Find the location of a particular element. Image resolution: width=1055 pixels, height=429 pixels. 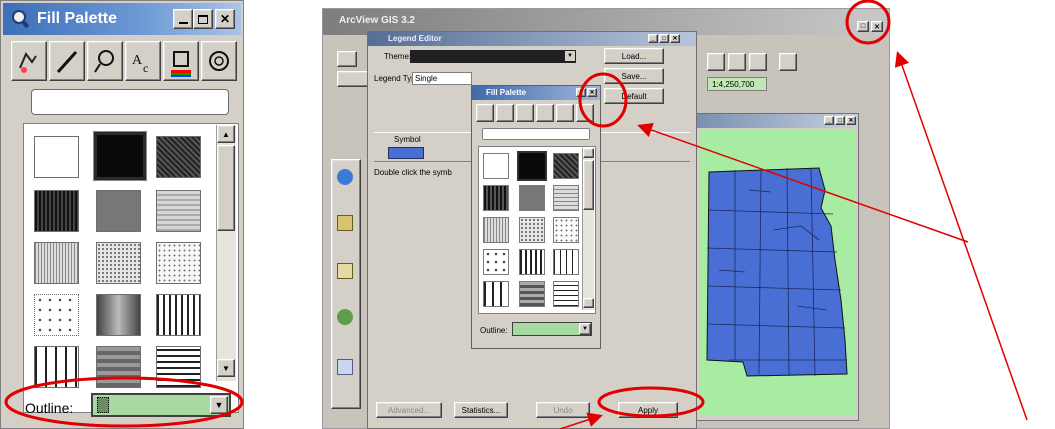

fill-palette-titlebar: Fill Palette ✕ is located at coordinates (122, 19).